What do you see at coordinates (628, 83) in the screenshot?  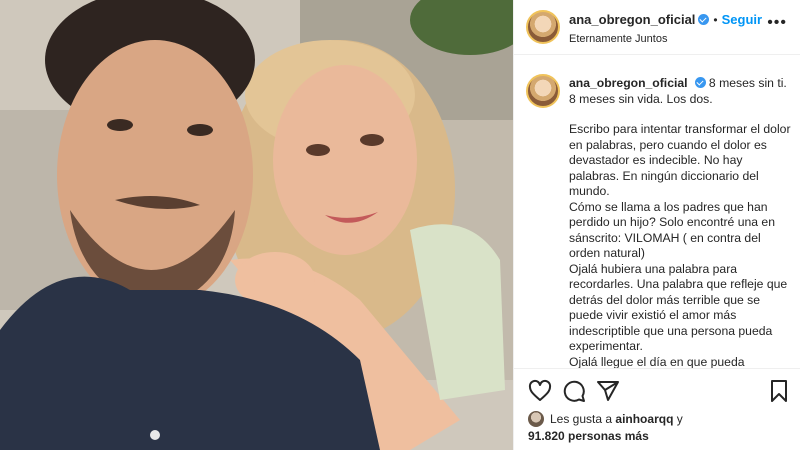 I see `caption-author-username: ana_obregon_oficial` at bounding box center [628, 83].